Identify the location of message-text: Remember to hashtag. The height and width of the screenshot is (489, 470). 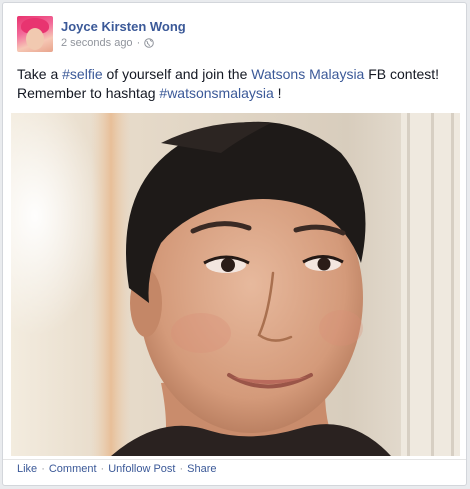
(88, 93).